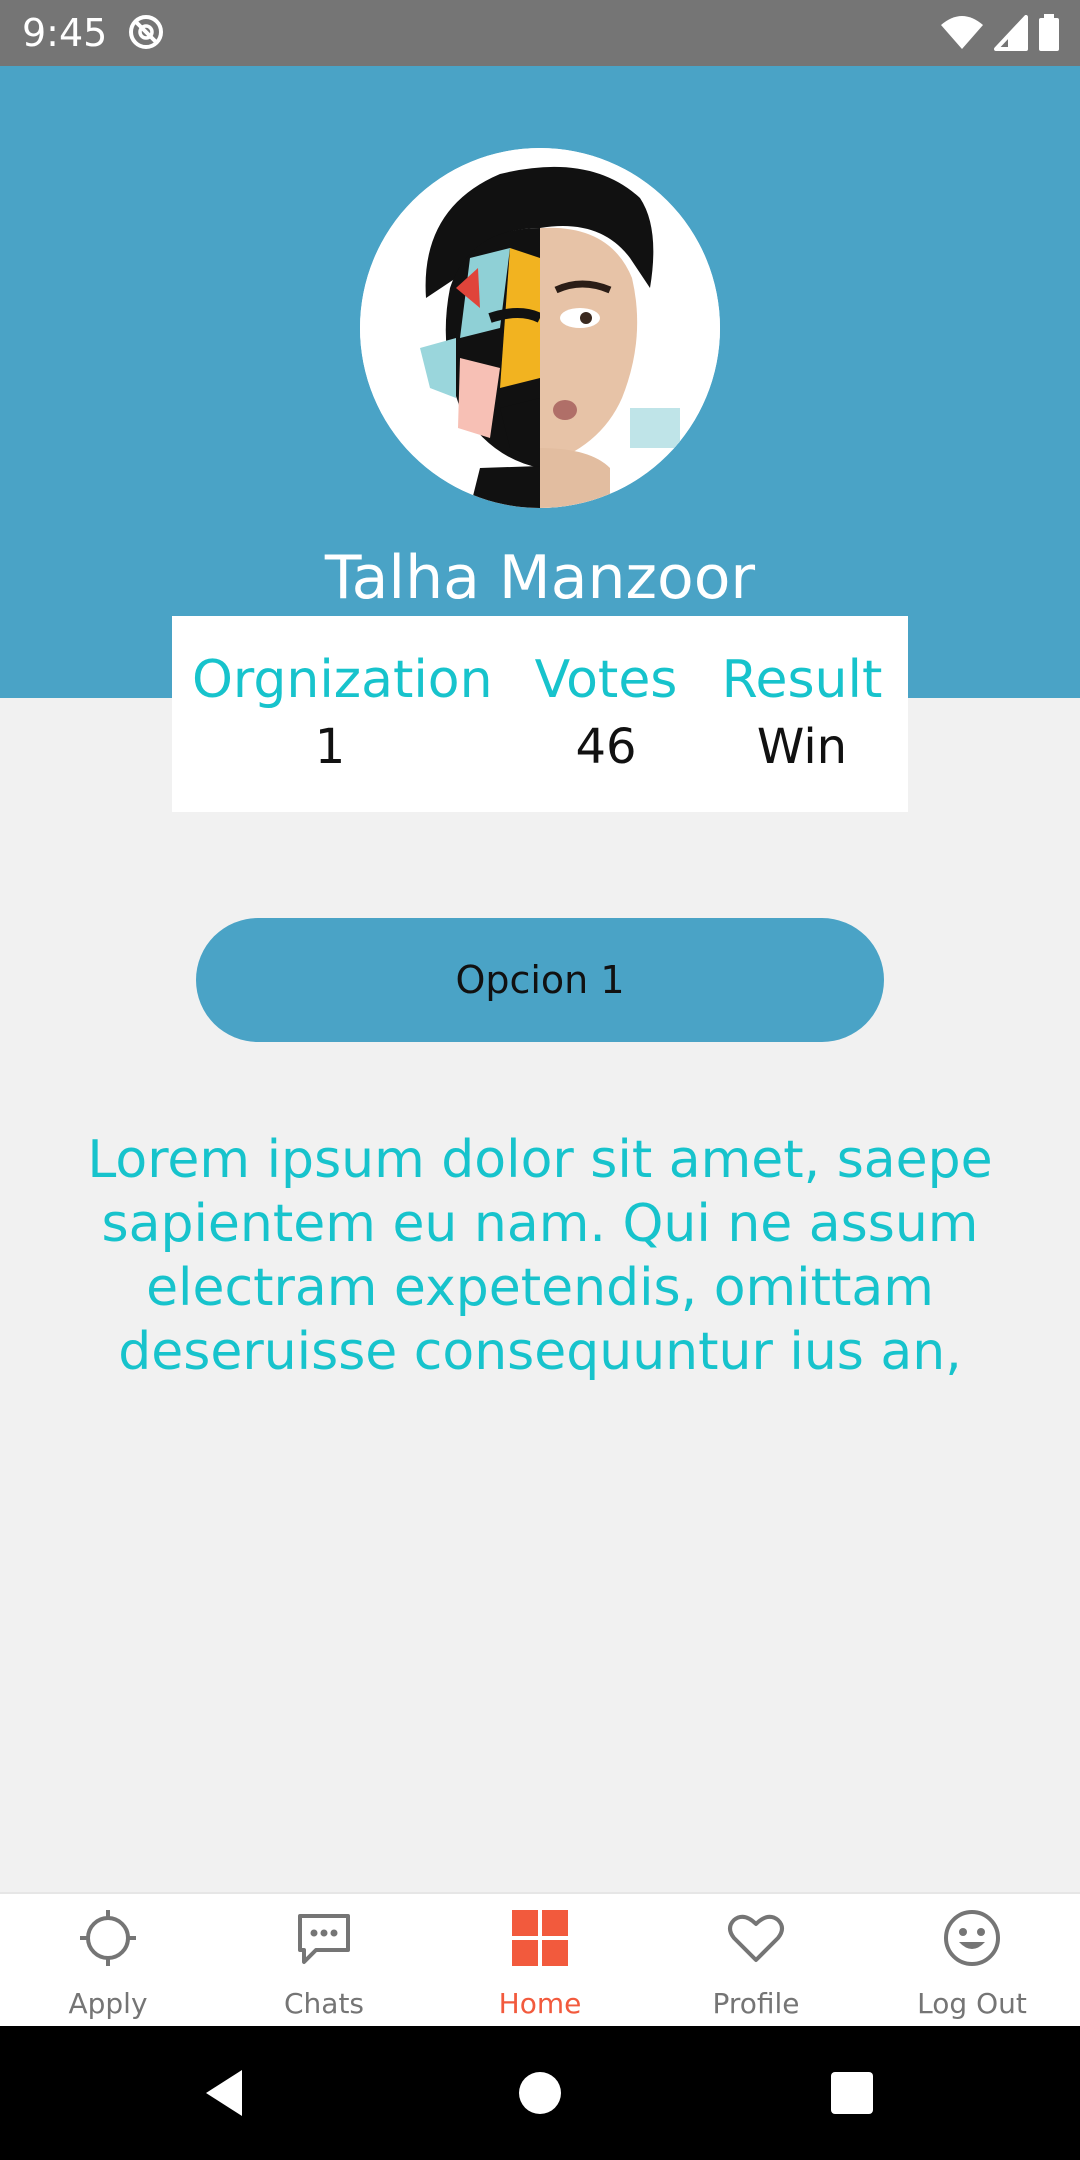 The height and width of the screenshot is (2160, 1080). I want to click on signal-icon, so click(1011, 33).